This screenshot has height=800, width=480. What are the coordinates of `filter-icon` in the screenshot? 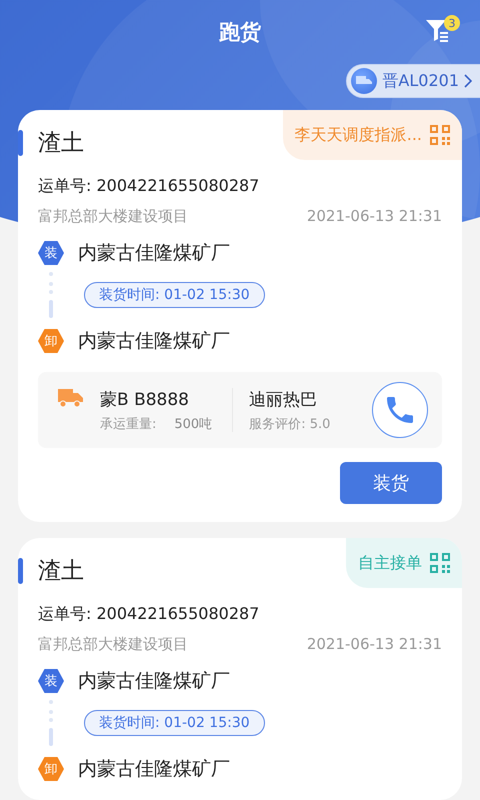 It's located at (438, 31).